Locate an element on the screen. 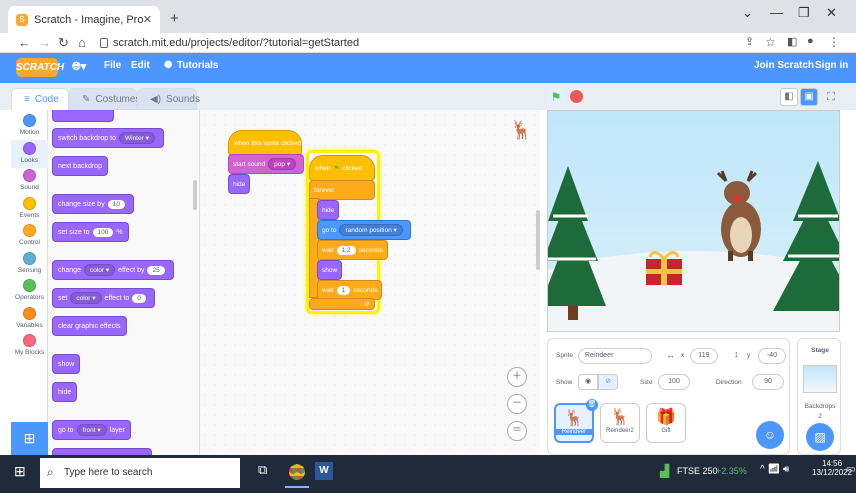  reload-icon: ↻ is located at coordinates (63, 43).